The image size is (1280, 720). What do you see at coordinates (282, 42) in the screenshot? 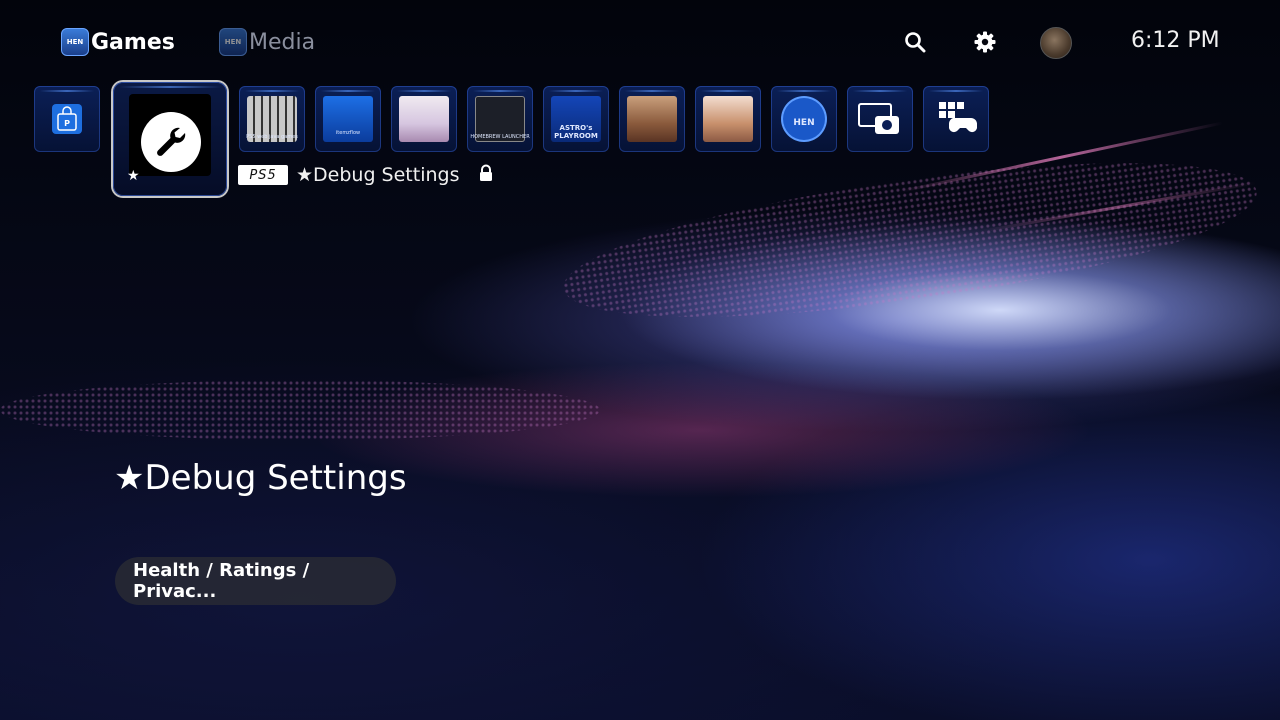
I see `tab-media-label: Media` at bounding box center [282, 42].